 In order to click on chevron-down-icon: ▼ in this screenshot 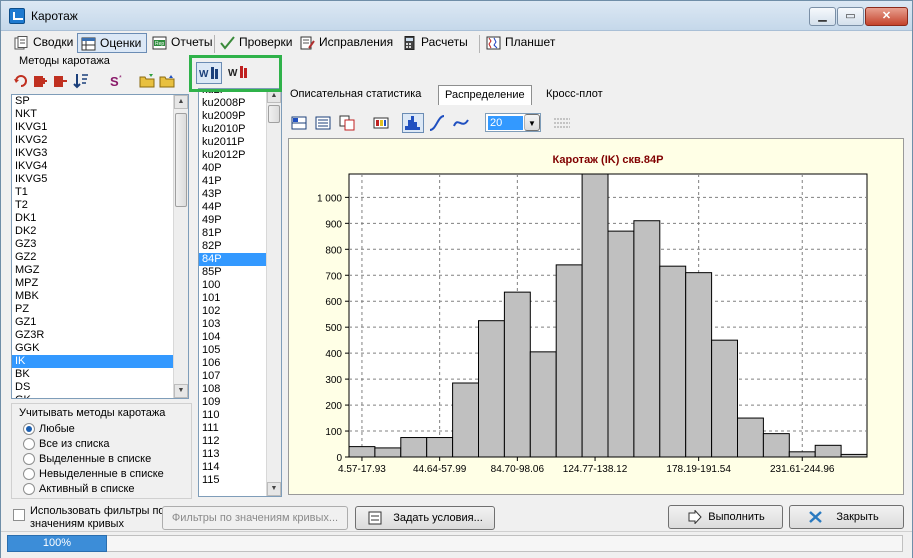, I will do `click(532, 122)`.